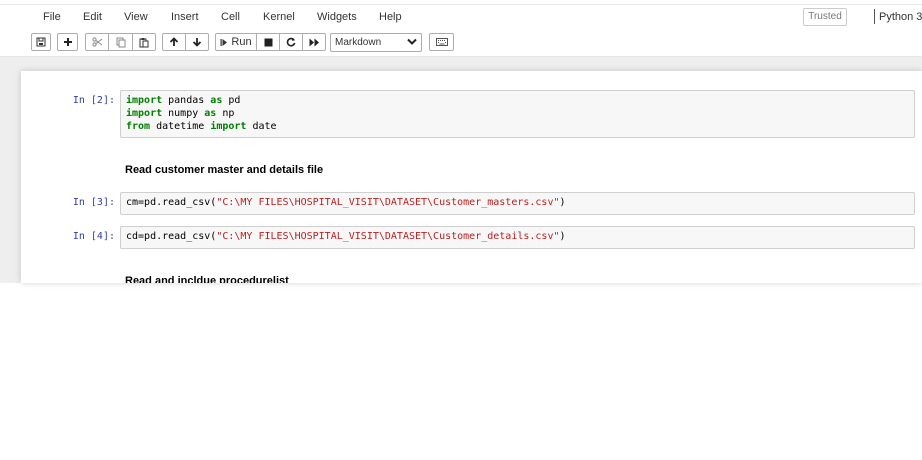 This screenshot has width=922, height=460. I want to click on arrow-down-icon, so click(197, 42).